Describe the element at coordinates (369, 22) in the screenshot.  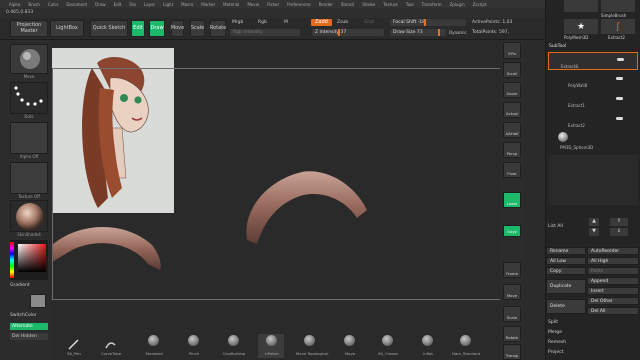
I see `zcut-toggle: Zcut` at that location.